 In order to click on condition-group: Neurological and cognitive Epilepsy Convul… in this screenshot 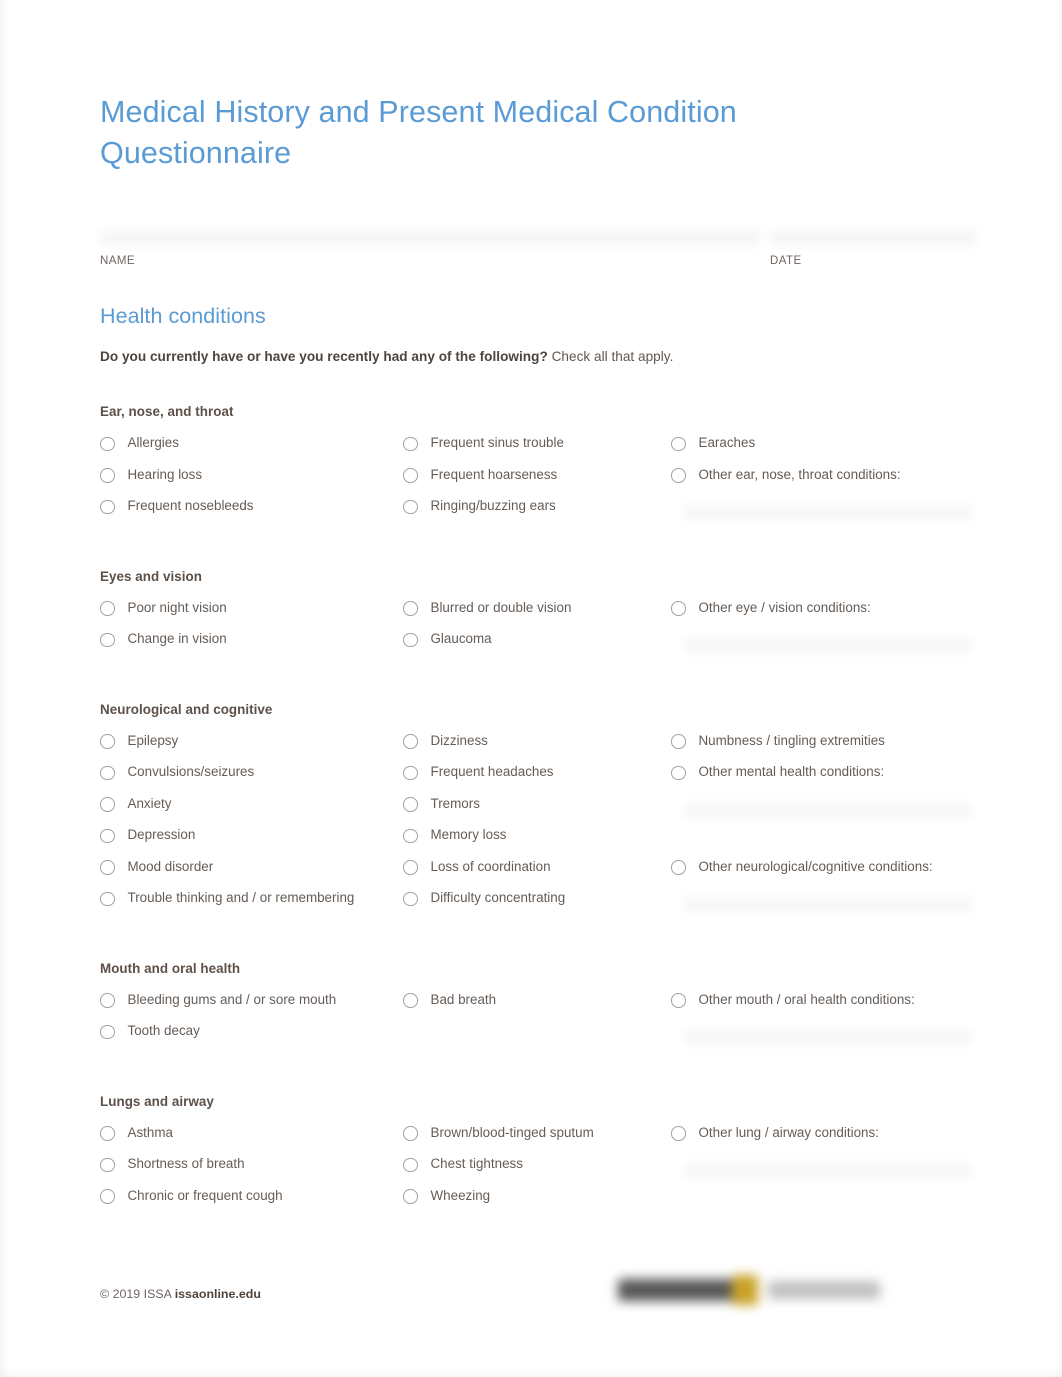, I will do `click(538, 811)`.